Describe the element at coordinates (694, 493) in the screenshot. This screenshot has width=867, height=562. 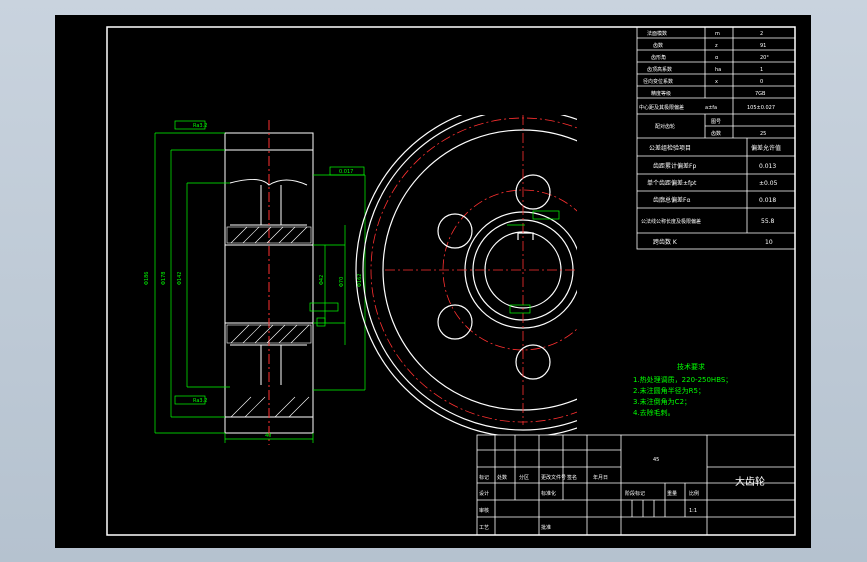
I see `svg-text: 比例` at that location.